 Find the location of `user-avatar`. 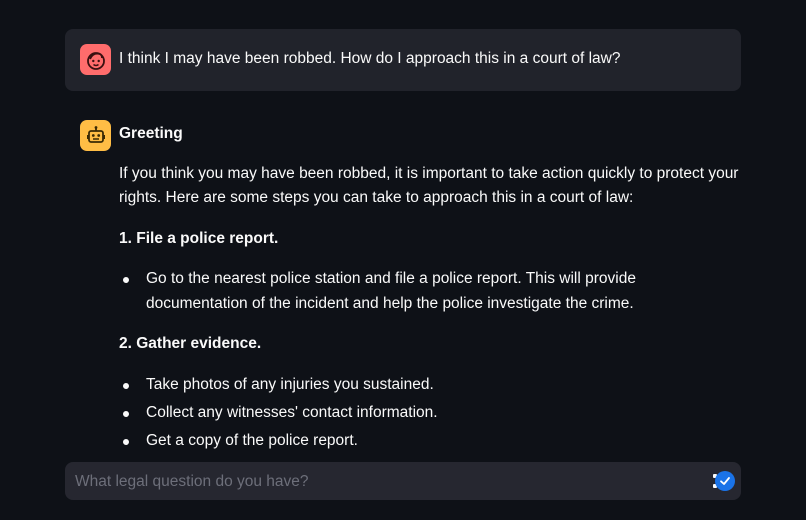

user-avatar is located at coordinates (95, 59).